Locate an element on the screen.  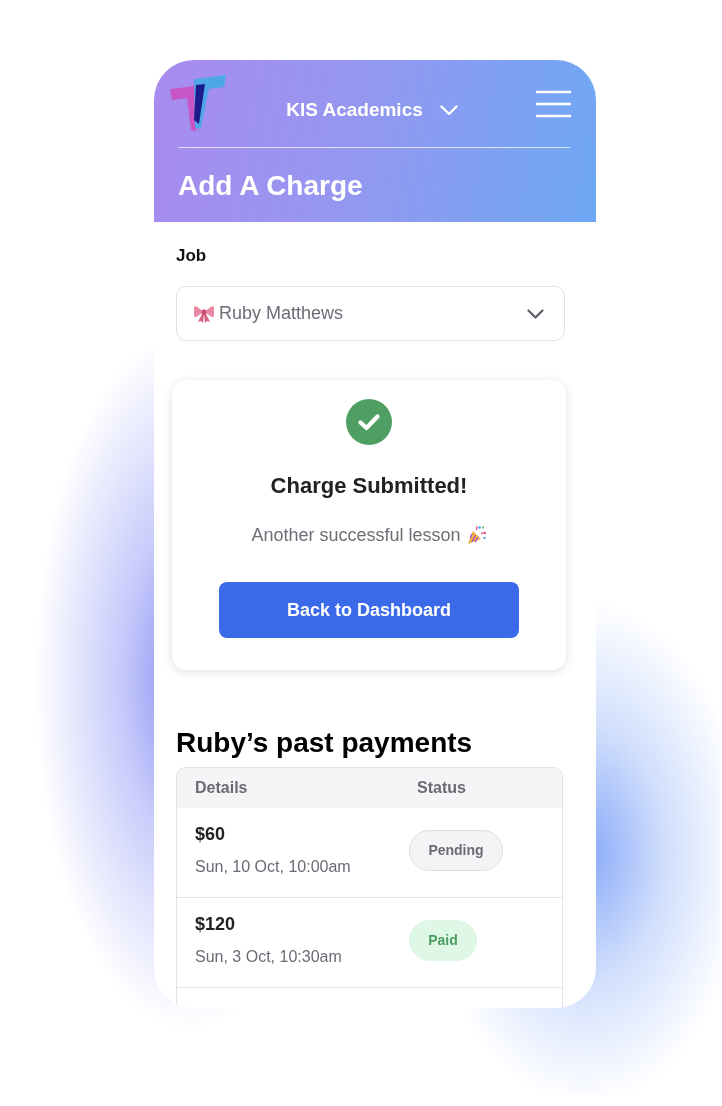
check-circle-icon is located at coordinates (369, 422).